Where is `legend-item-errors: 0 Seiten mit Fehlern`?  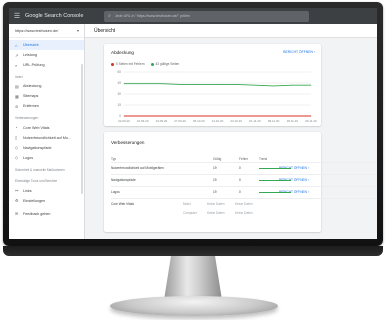 legend-item-errors: 0 Seiten mit Fehlern is located at coordinates (128, 64).